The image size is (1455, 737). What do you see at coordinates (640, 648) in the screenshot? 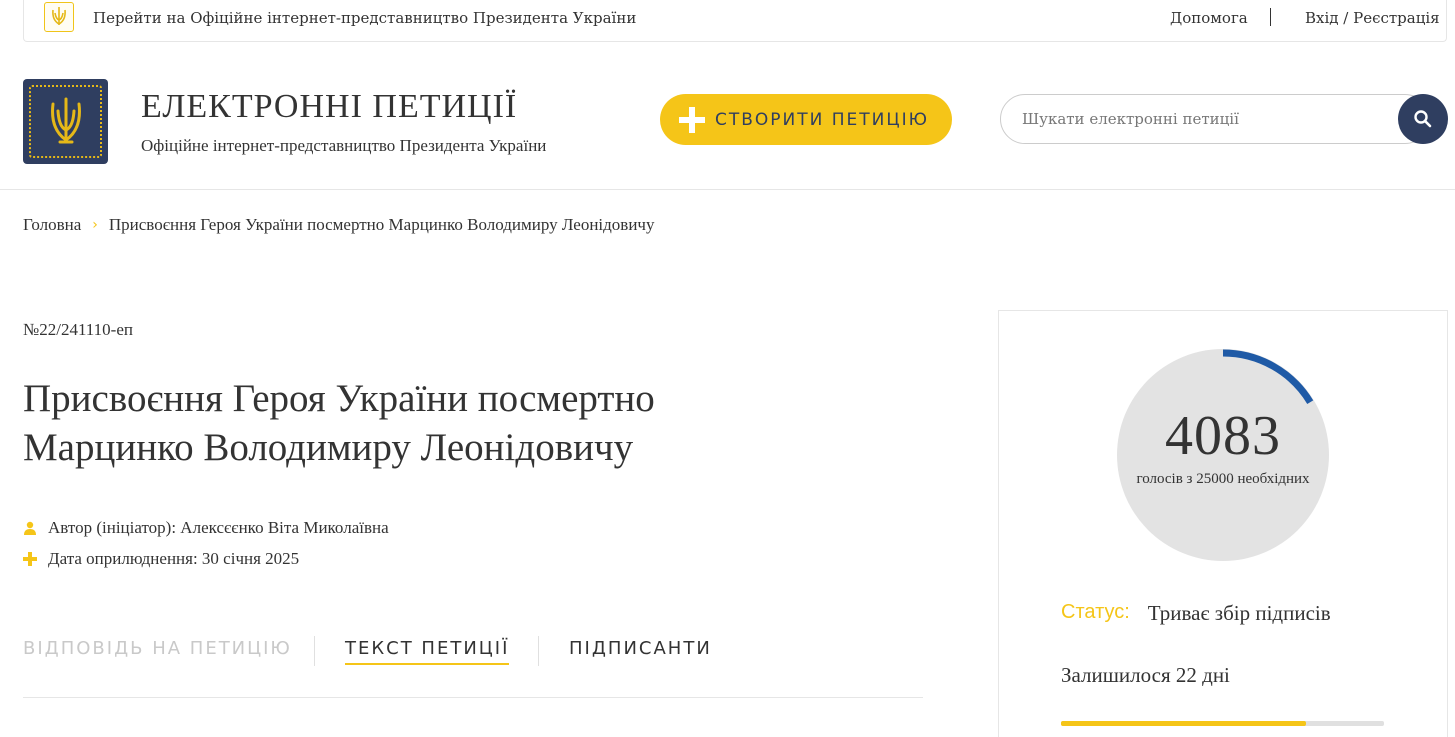
I see `tab-signers: ПІДПИСАНТИ` at bounding box center [640, 648].